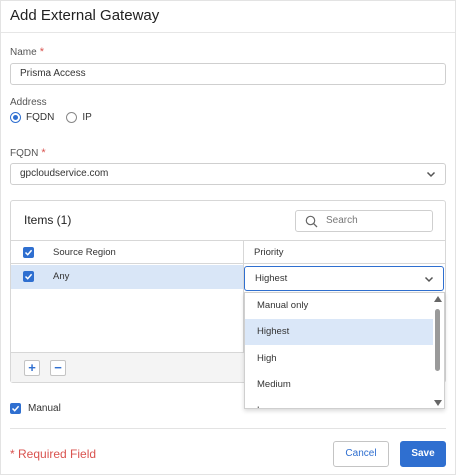 The width and height of the screenshot is (456, 475). Describe the element at coordinates (339, 332) in the screenshot. I see `priority-option: Highest` at that location.